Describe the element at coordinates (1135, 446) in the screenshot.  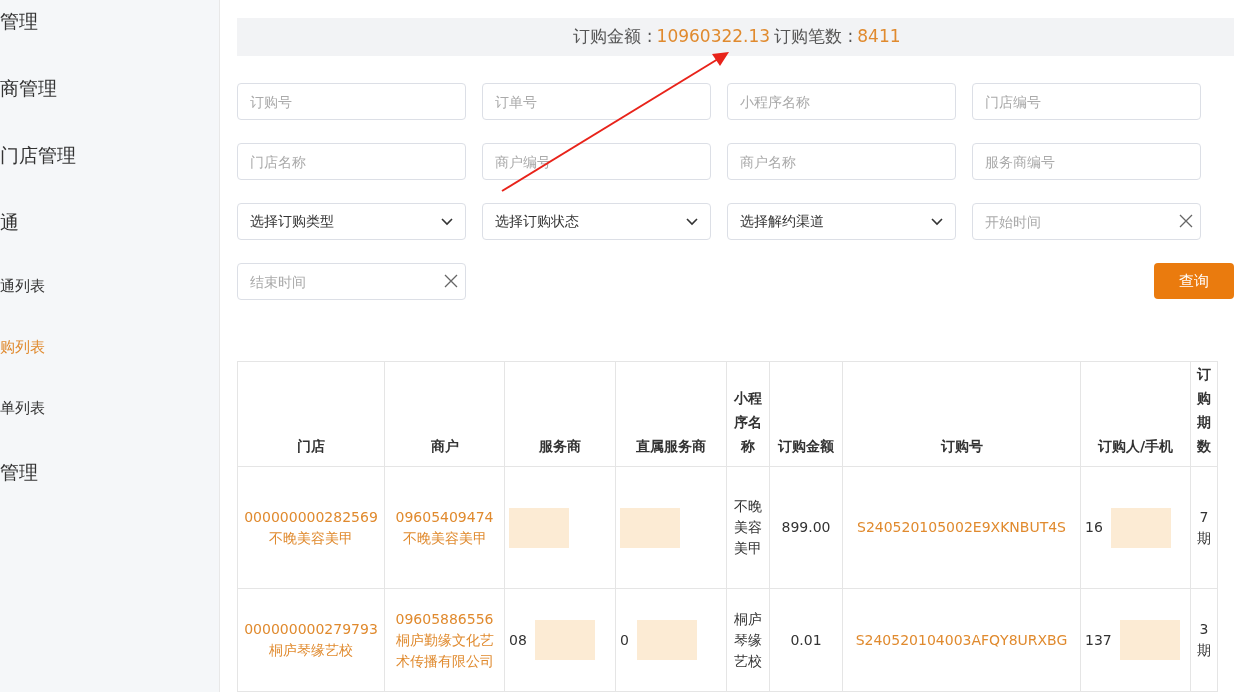
I see `column-header: 订购人/手机` at that location.